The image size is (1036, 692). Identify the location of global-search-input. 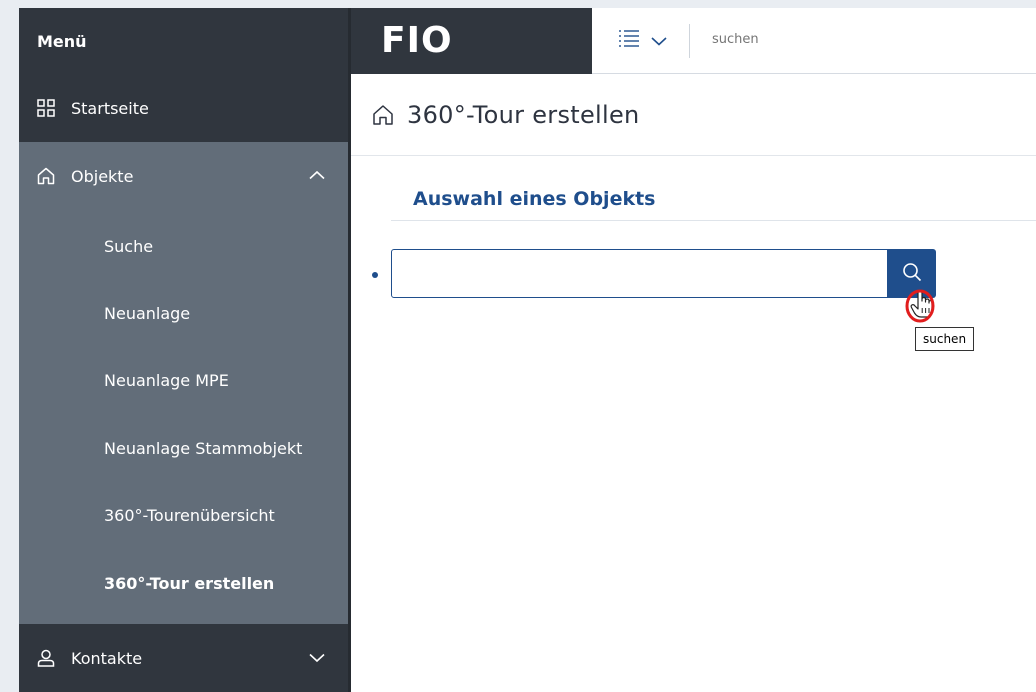
(862, 39).